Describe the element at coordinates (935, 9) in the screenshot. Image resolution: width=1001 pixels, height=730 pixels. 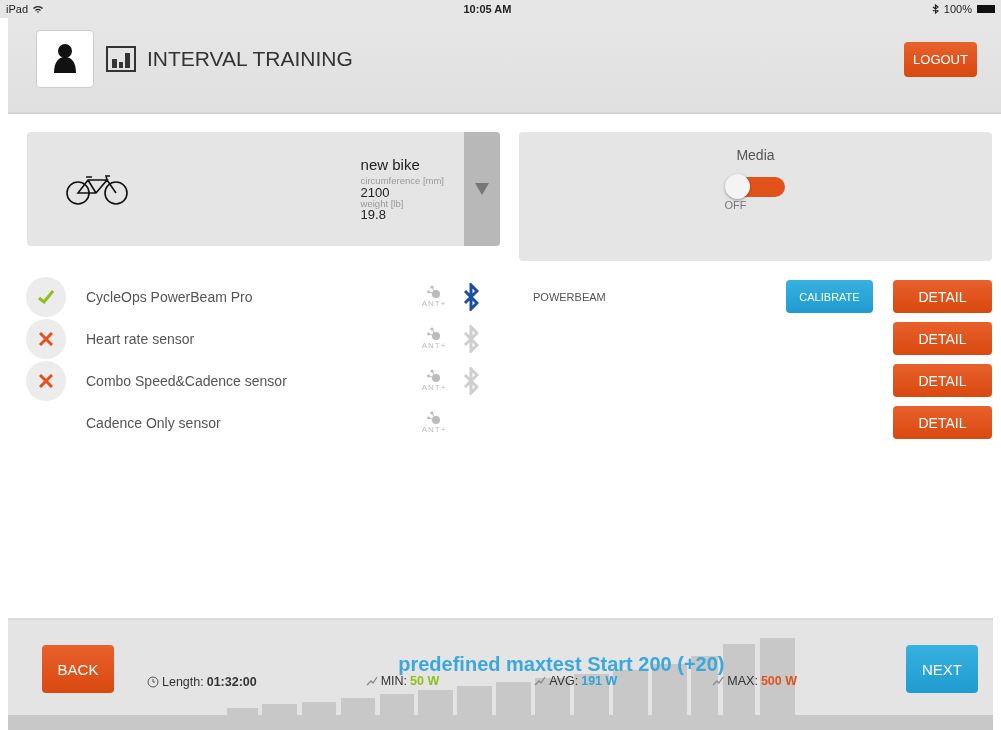
I see `bluetooth-icon` at that location.